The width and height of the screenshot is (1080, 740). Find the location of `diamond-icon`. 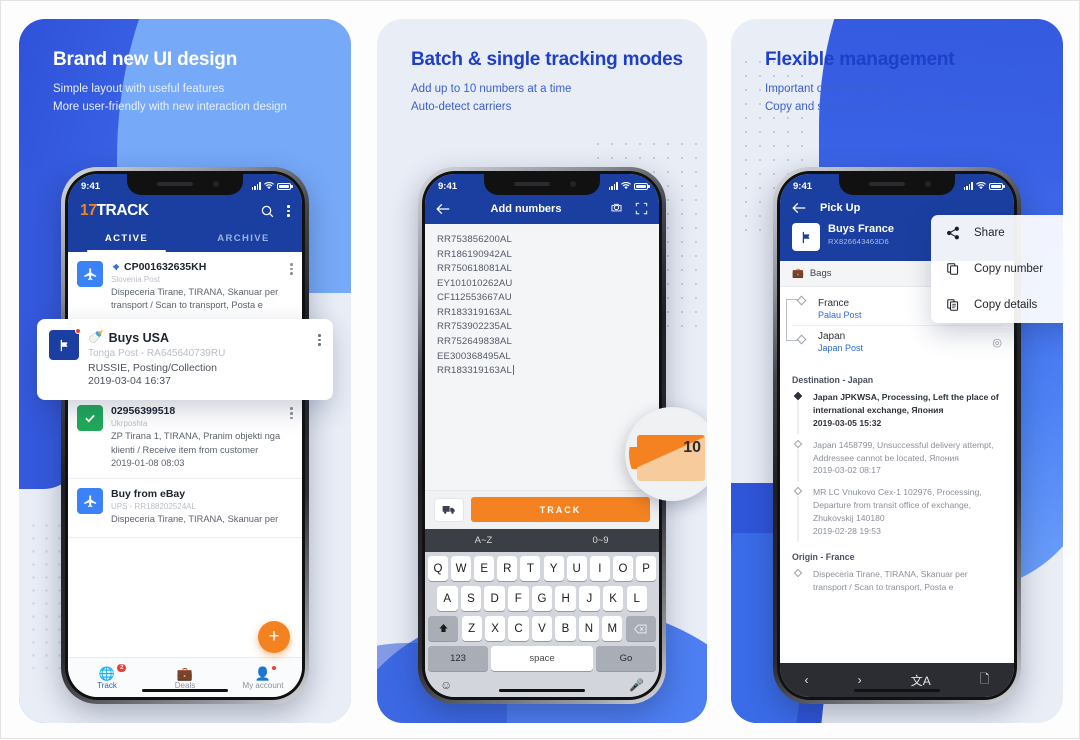

diamond-icon is located at coordinates (798, 491).